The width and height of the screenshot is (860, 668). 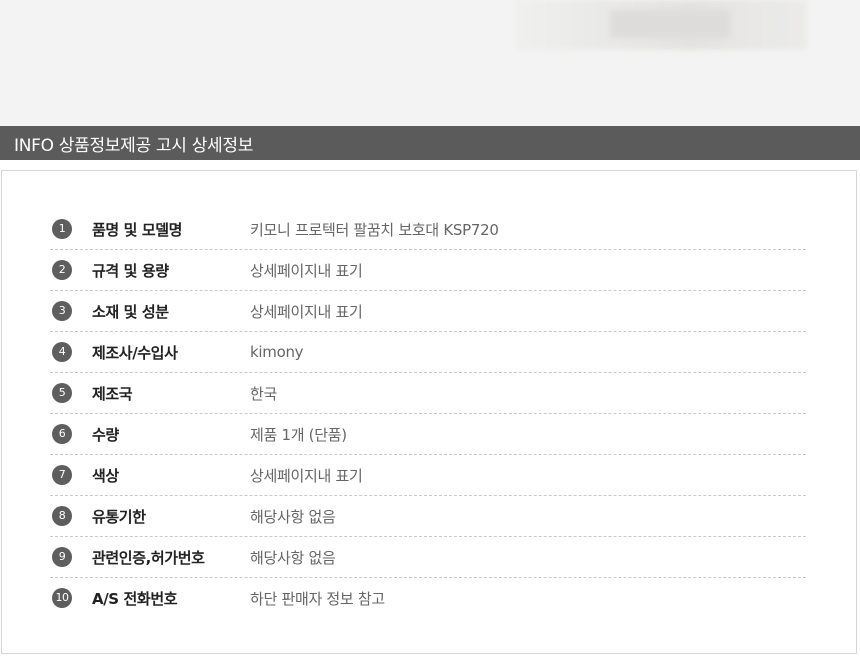 I want to click on info-row-country: 5 제조국 한국, so click(x=428, y=393).